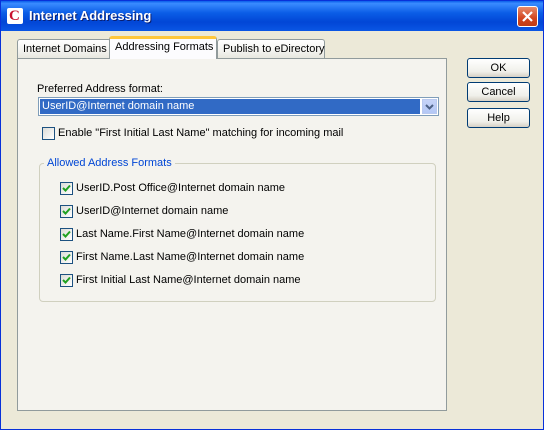 The height and width of the screenshot is (430, 544). What do you see at coordinates (48, 133) in the screenshot?
I see `enable-matching-checkbox` at bounding box center [48, 133].